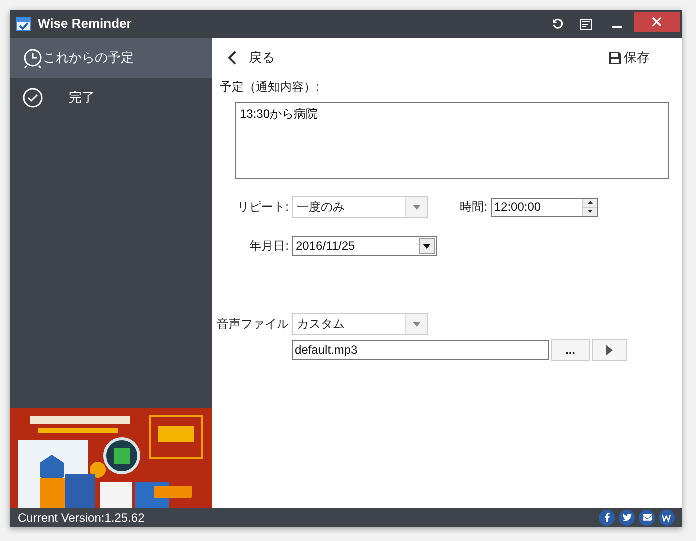  What do you see at coordinates (629, 58) in the screenshot?
I see `save-button: 保存` at bounding box center [629, 58].